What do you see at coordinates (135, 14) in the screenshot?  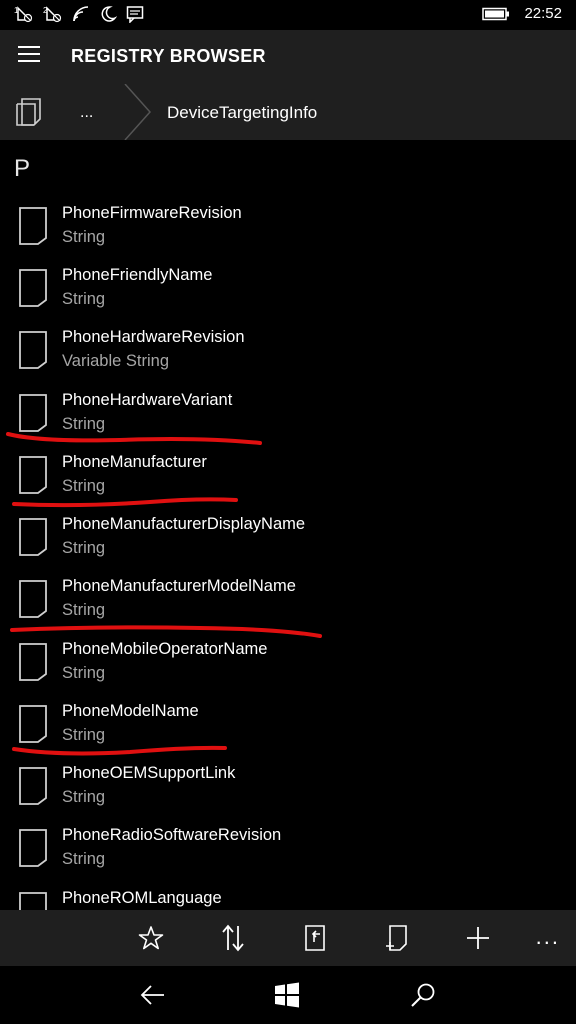 I see `message-icon` at bounding box center [135, 14].